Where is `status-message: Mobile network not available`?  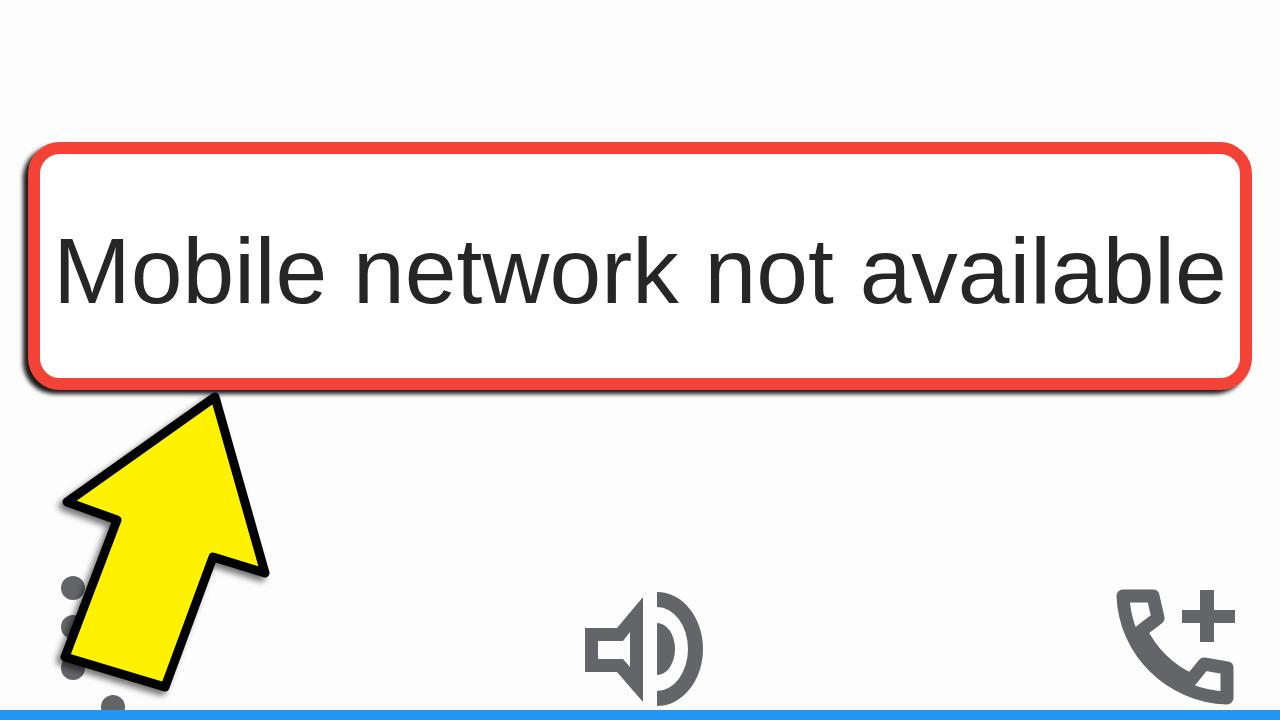 status-message: Mobile network not available is located at coordinates (640, 271).